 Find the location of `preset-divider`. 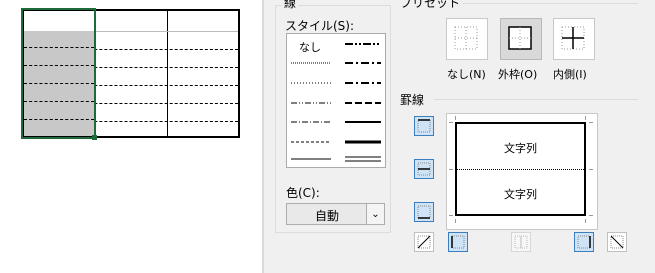

preset-divider is located at coordinates (550, 3).